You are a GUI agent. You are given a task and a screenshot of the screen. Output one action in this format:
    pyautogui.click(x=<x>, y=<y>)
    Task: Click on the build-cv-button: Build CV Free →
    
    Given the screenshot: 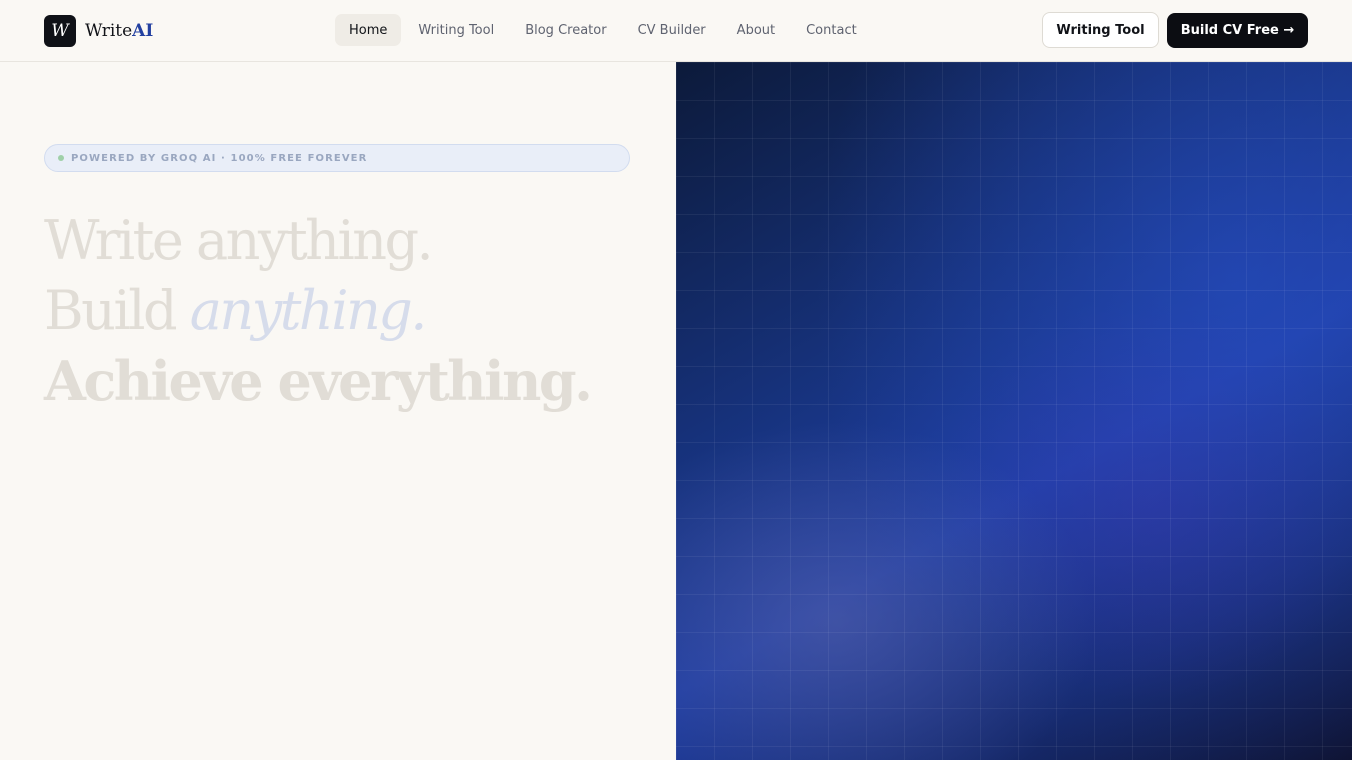 What is the action you would take?
    pyautogui.click(x=1237, y=30)
    